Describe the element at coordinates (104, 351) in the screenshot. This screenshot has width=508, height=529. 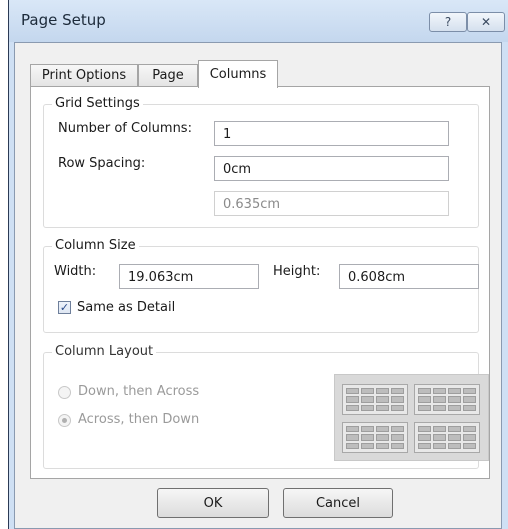
I see `group-legend: Column Layout` at that location.